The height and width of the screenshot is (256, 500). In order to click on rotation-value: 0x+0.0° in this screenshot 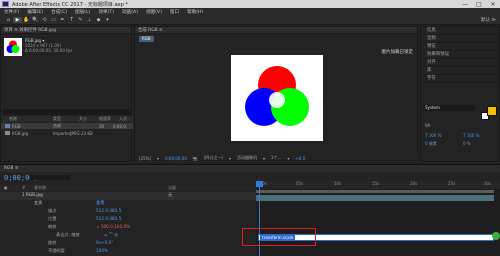, I will do `click(104, 242)`.